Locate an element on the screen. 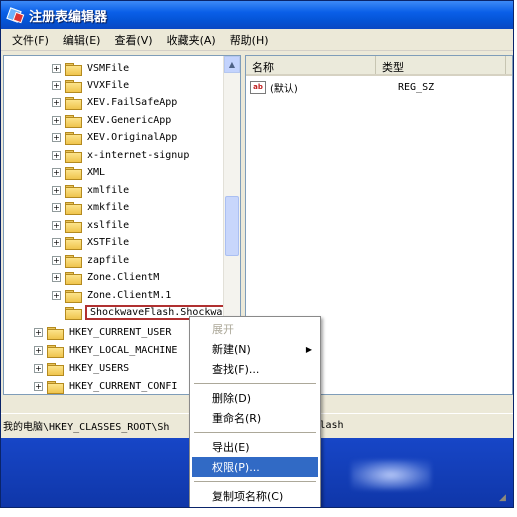 The height and width of the screenshot is (517, 517). value-row: ab (默认) REG_SZ is located at coordinates (379, 87).